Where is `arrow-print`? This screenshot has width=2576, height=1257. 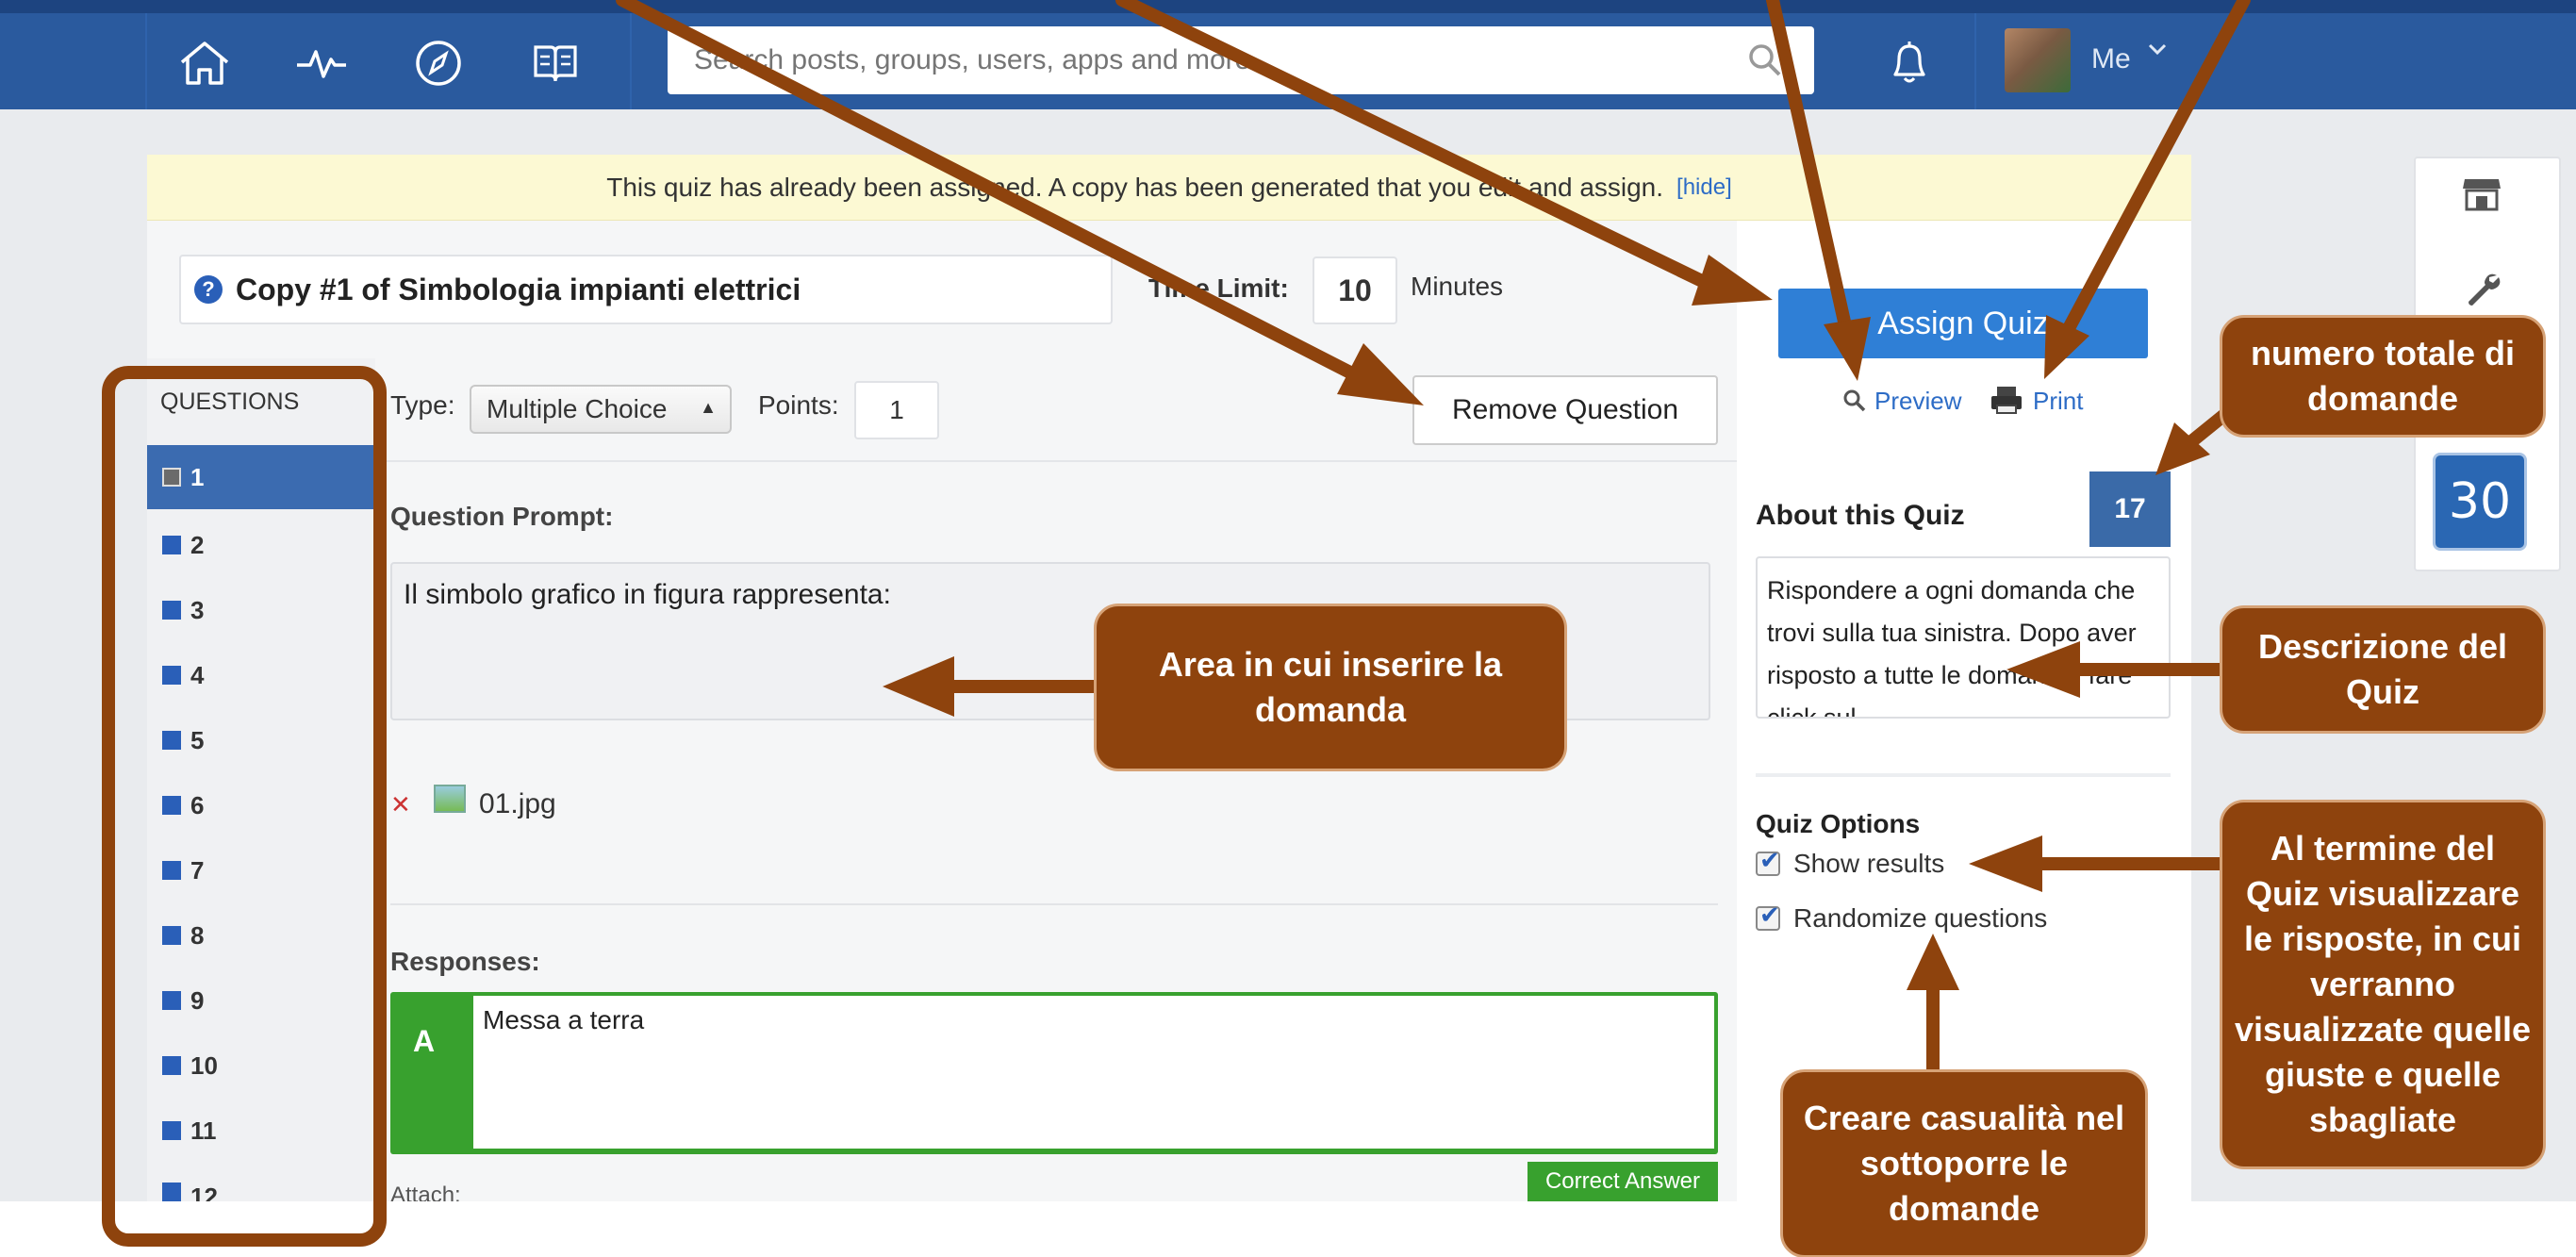 arrow-print is located at coordinates (2155, 169).